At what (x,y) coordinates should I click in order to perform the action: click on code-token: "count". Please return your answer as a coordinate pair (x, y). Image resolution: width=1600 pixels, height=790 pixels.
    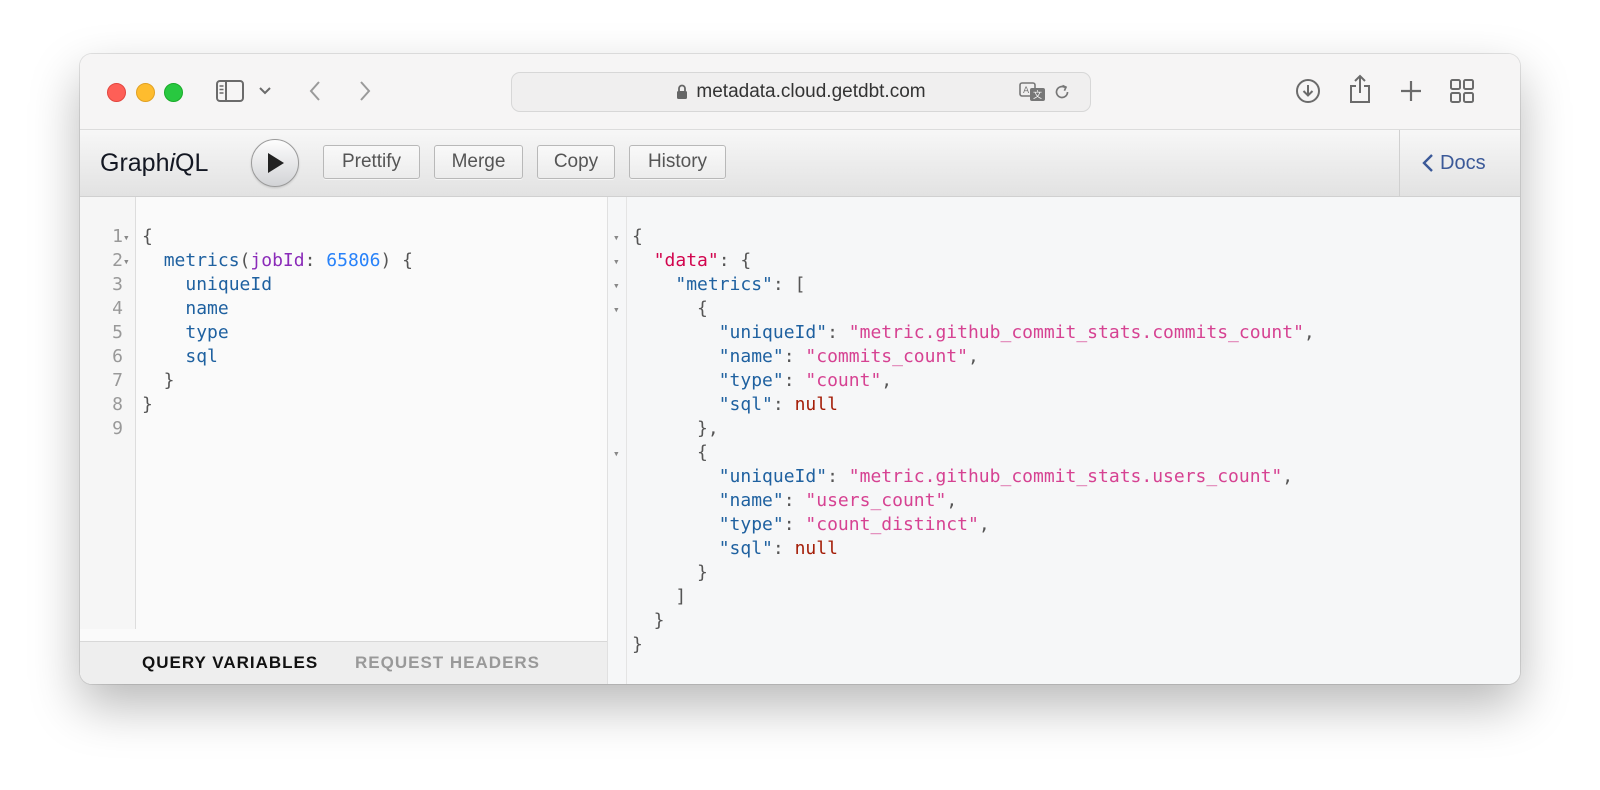
    Looking at the image, I should click on (843, 380).